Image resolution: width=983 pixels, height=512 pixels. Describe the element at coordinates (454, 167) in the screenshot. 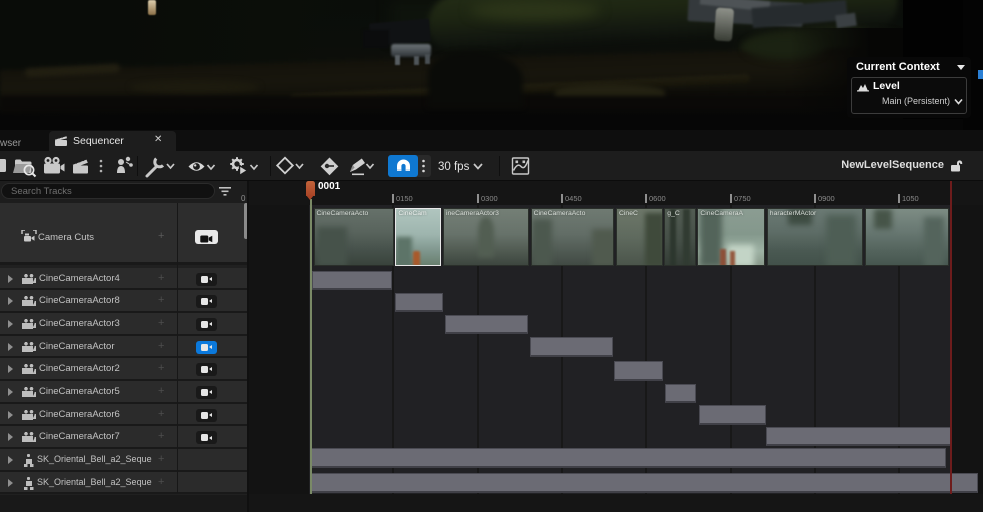

I see `svg-text: 30 fps` at that location.